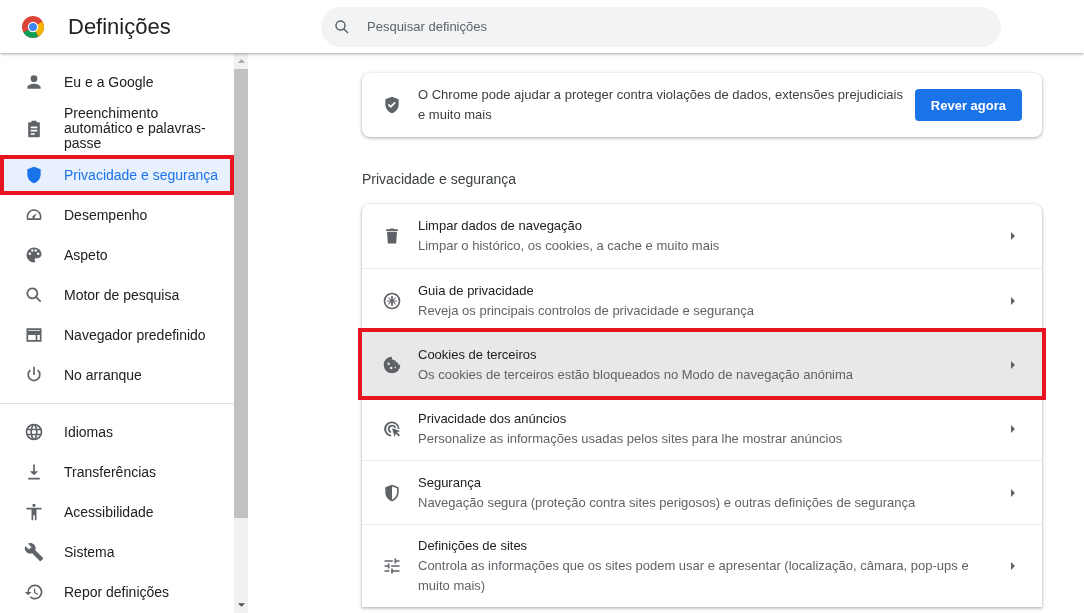  Describe the element at coordinates (117, 335) in the screenshot. I see `sidebar-item: Navegador predefinido` at that location.